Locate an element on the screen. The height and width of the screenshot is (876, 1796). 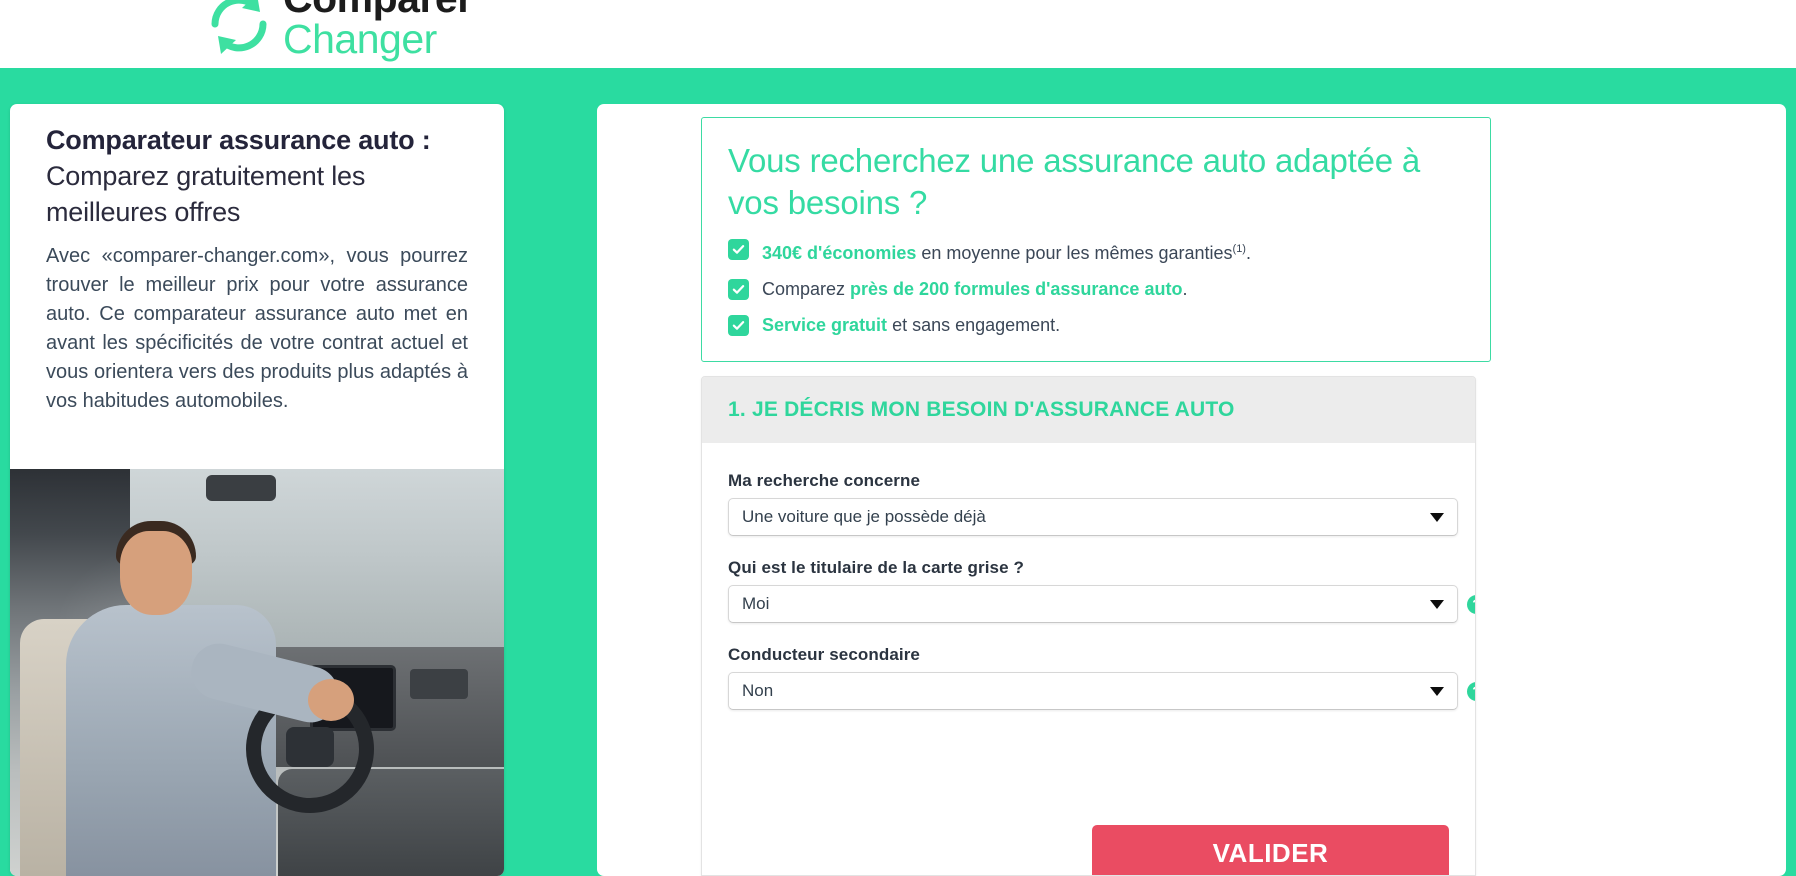
form-step-header: 1. JE DÉCRIS MON BESOIN D'ASSURANCE AUTO is located at coordinates (1088, 410).